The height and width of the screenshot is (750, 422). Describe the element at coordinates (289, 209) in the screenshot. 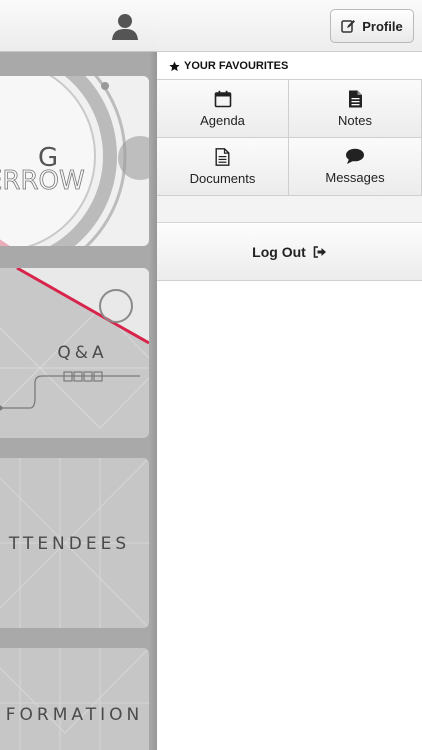

I see `menu-spacer` at that location.